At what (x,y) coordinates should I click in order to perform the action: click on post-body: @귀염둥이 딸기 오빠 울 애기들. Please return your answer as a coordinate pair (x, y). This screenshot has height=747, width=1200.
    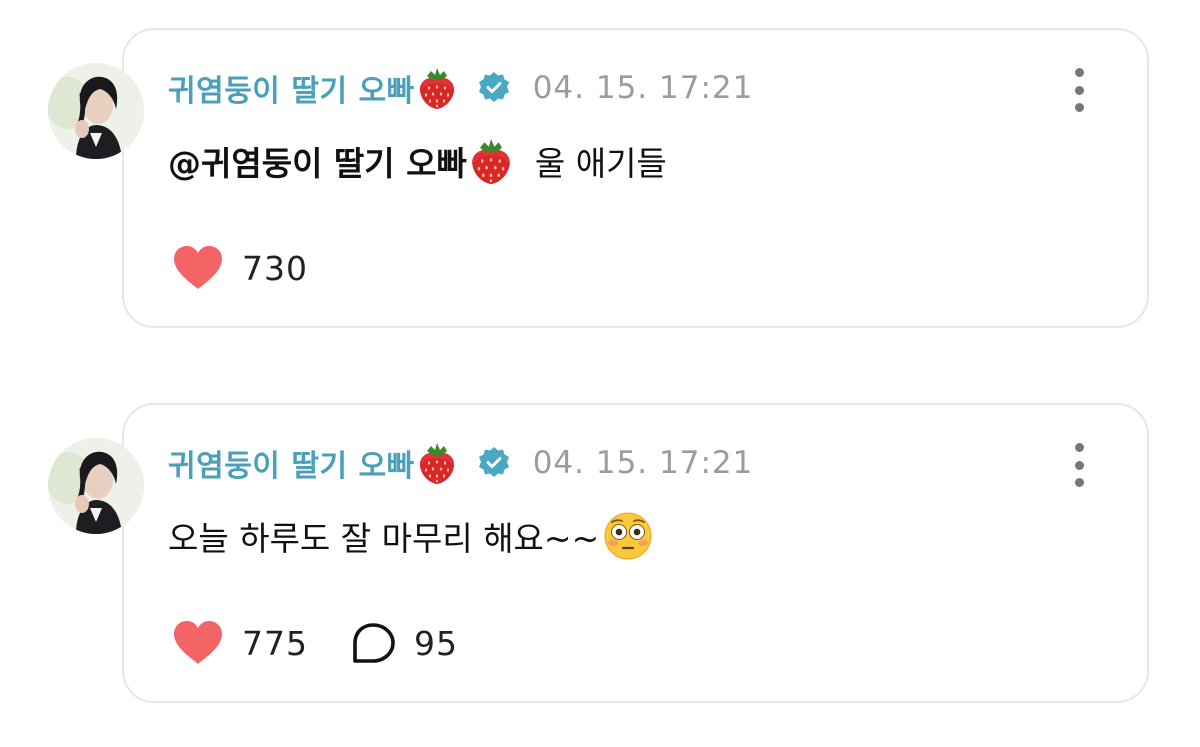
    Looking at the image, I should click on (417, 161).